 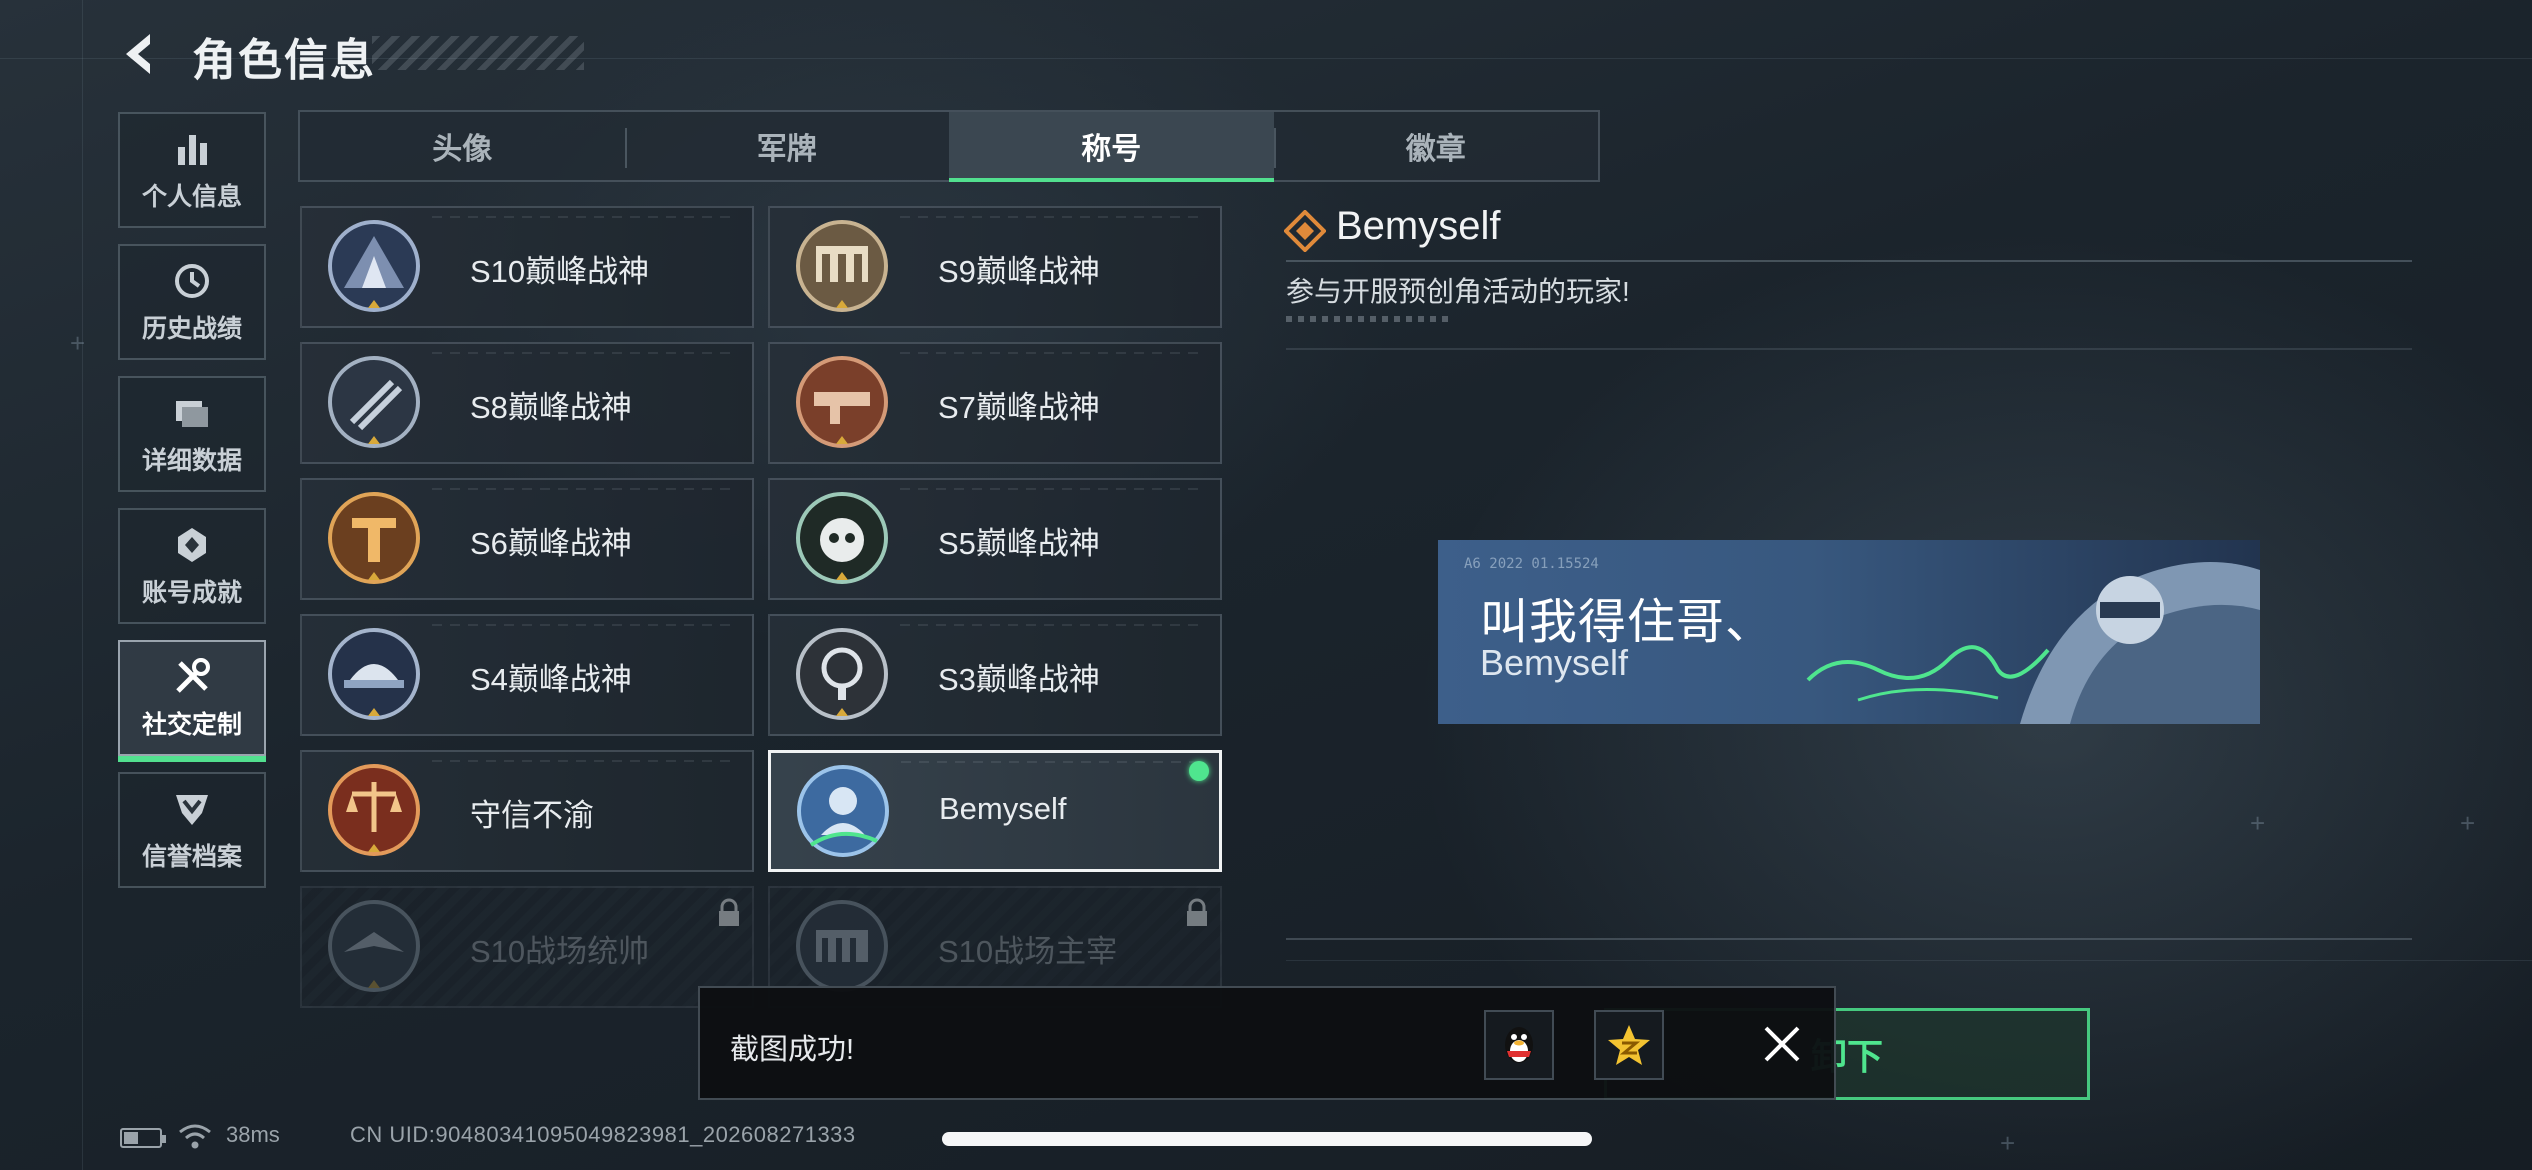 What do you see at coordinates (374, 538) in the screenshot?
I see `s6-medal-icon` at bounding box center [374, 538].